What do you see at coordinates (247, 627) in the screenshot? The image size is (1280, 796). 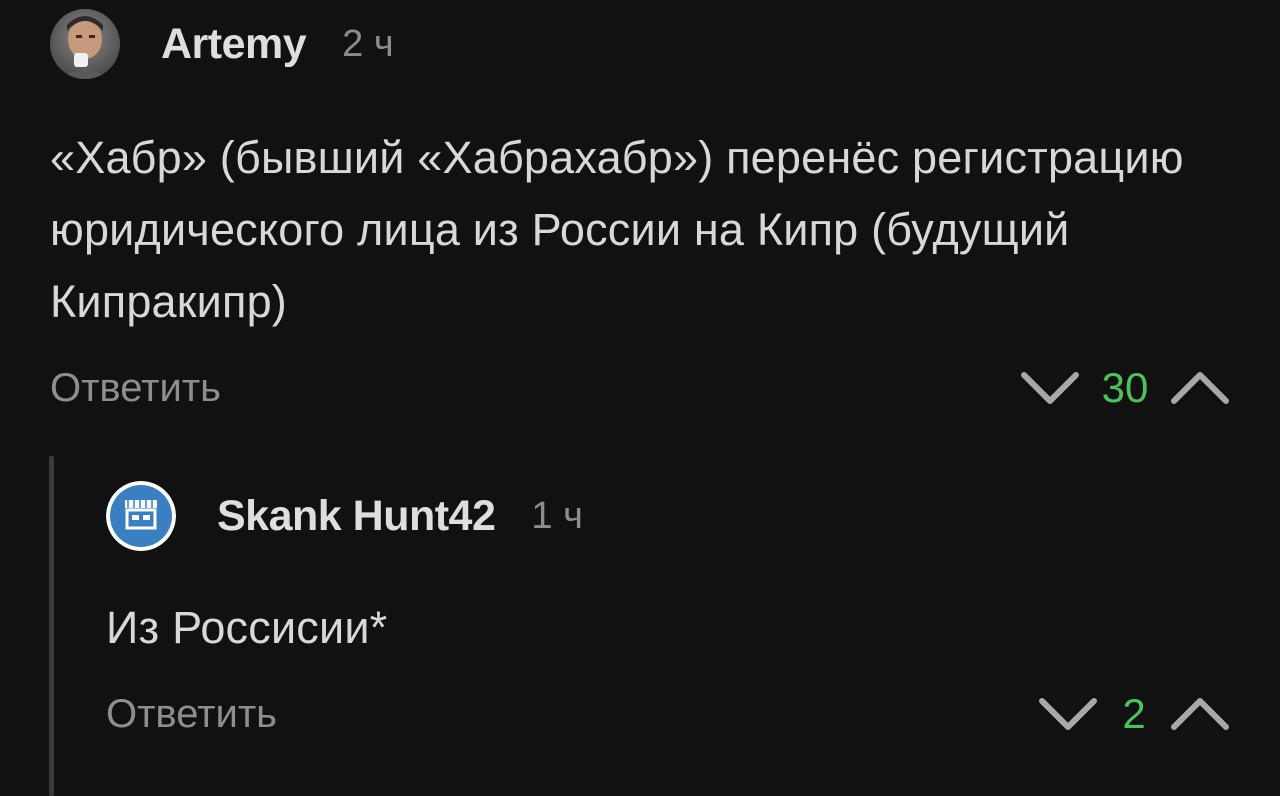 I see `comment-text: Из Россисии*` at bounding box center [247, 627].